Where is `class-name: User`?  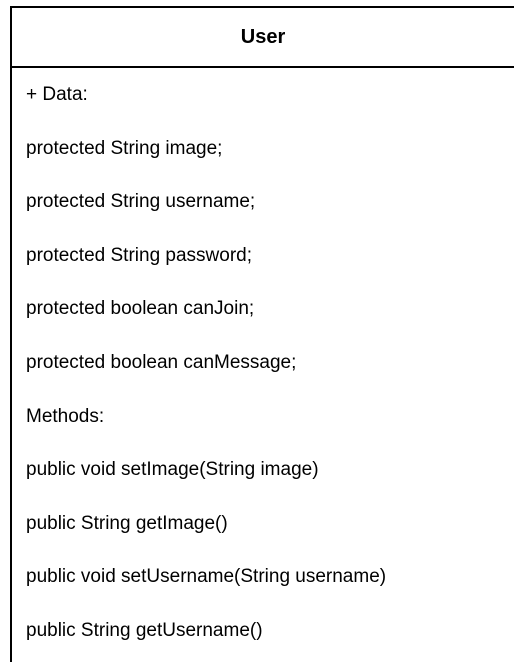 class-name: User is located at coordinates (263, 36).